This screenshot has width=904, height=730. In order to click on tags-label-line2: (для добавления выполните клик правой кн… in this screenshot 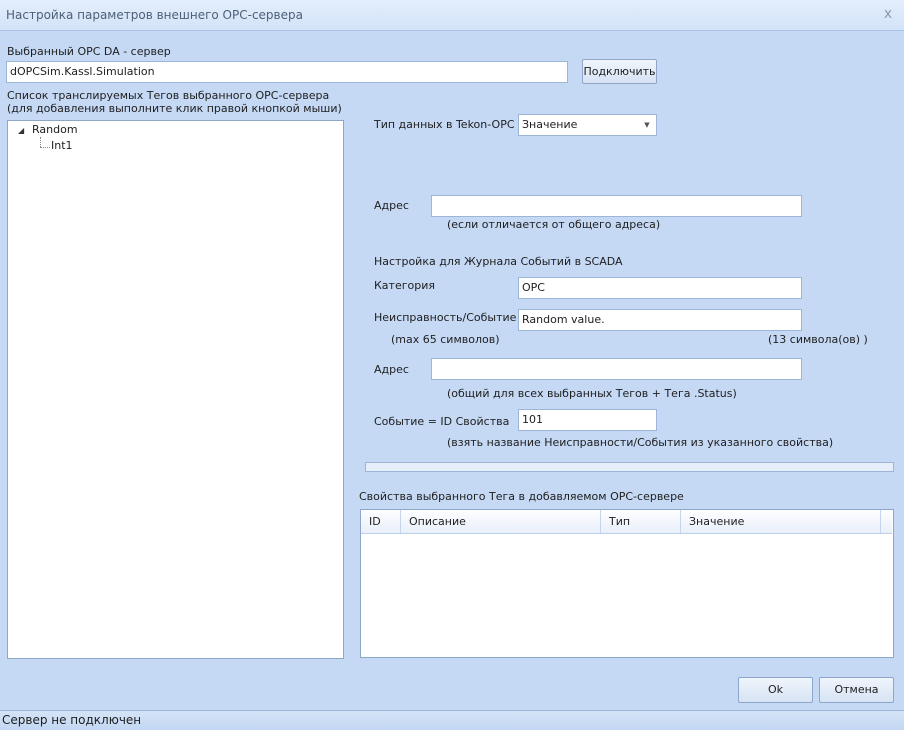, I will do `click(174, 108)`.